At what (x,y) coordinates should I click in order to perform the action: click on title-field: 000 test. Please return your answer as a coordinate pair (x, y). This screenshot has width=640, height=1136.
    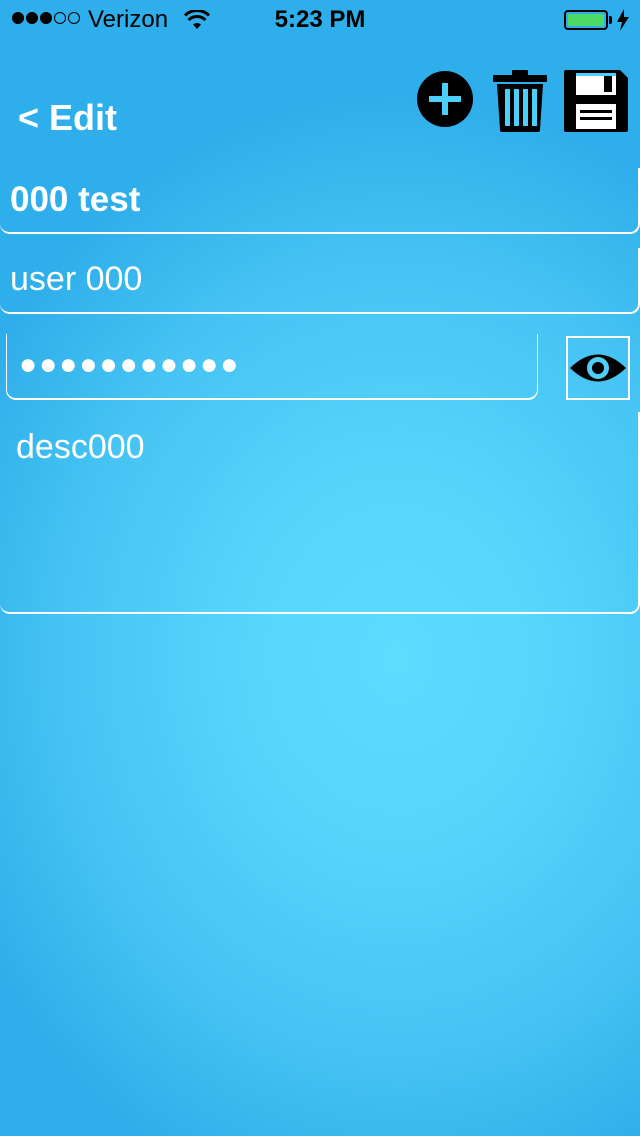
    Looking at the image, I should click on (320, 201).